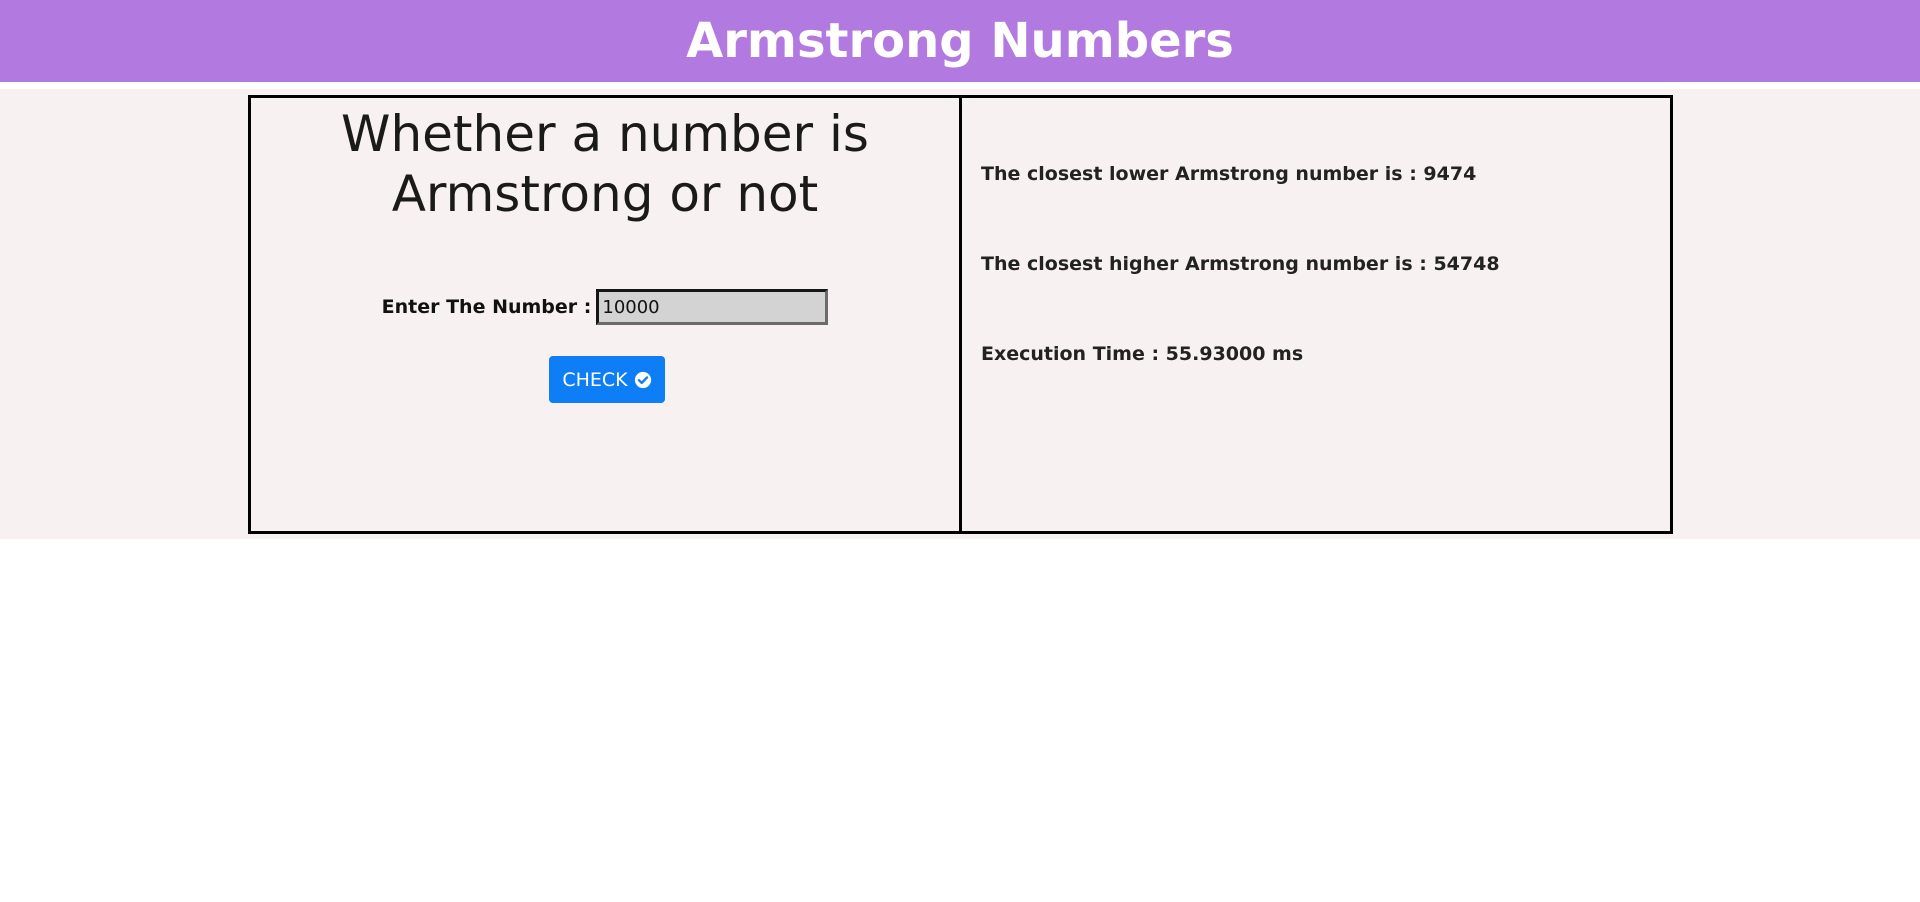  I want to click on app-header: Armstrong Numbers, so click(960, 41).